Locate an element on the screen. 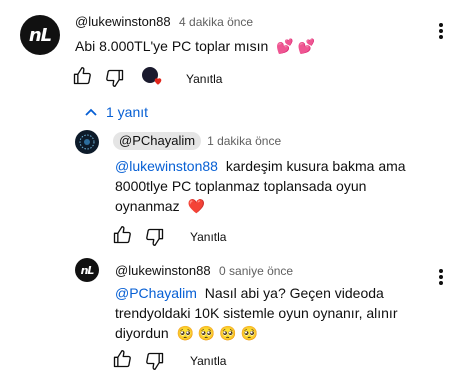 The width and height of the screenshot is (465, 385). heart-icon is located at coordinates (158, 81).